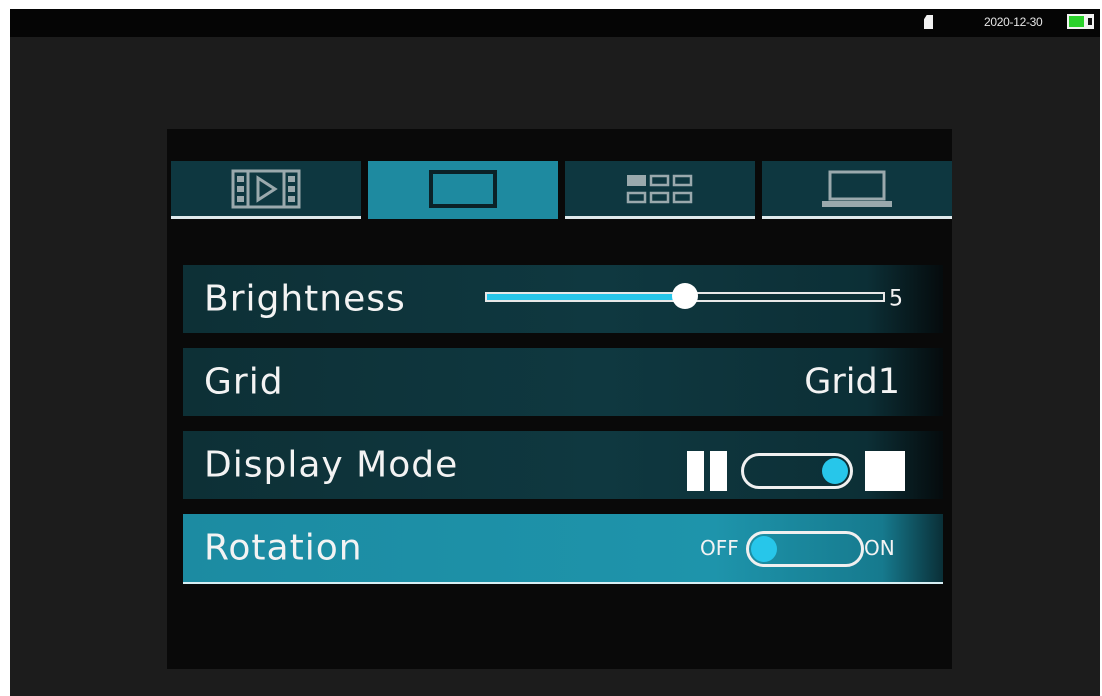 This screenshot has width=1102, height=696. I want to click on tab-system, so click(857, 190).